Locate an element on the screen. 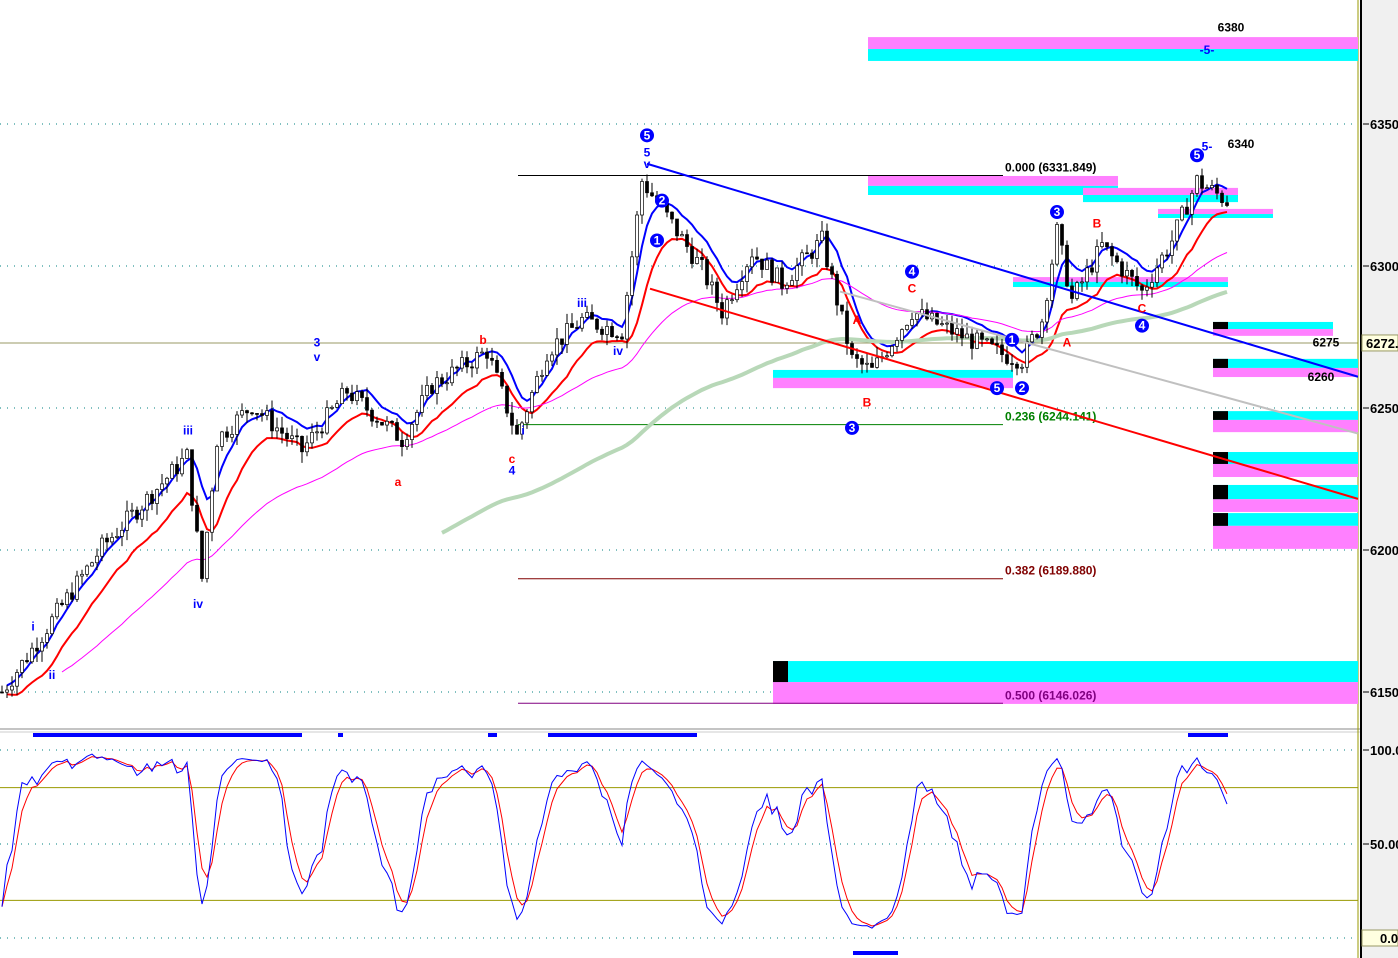 This screenshot has width=1398, height=958. zone-block is located at coordinates (1220, 519).